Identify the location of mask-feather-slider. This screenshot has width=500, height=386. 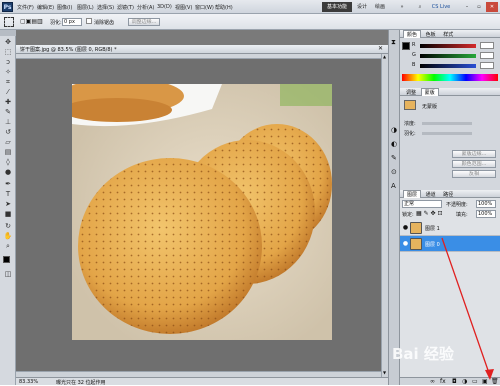
(447, 133).